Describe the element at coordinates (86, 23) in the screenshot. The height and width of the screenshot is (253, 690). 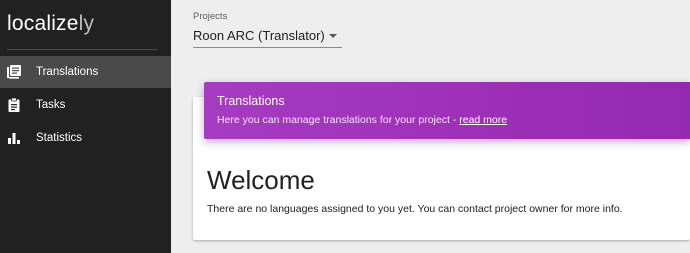
I see `logo-text-light: ly` at that location.